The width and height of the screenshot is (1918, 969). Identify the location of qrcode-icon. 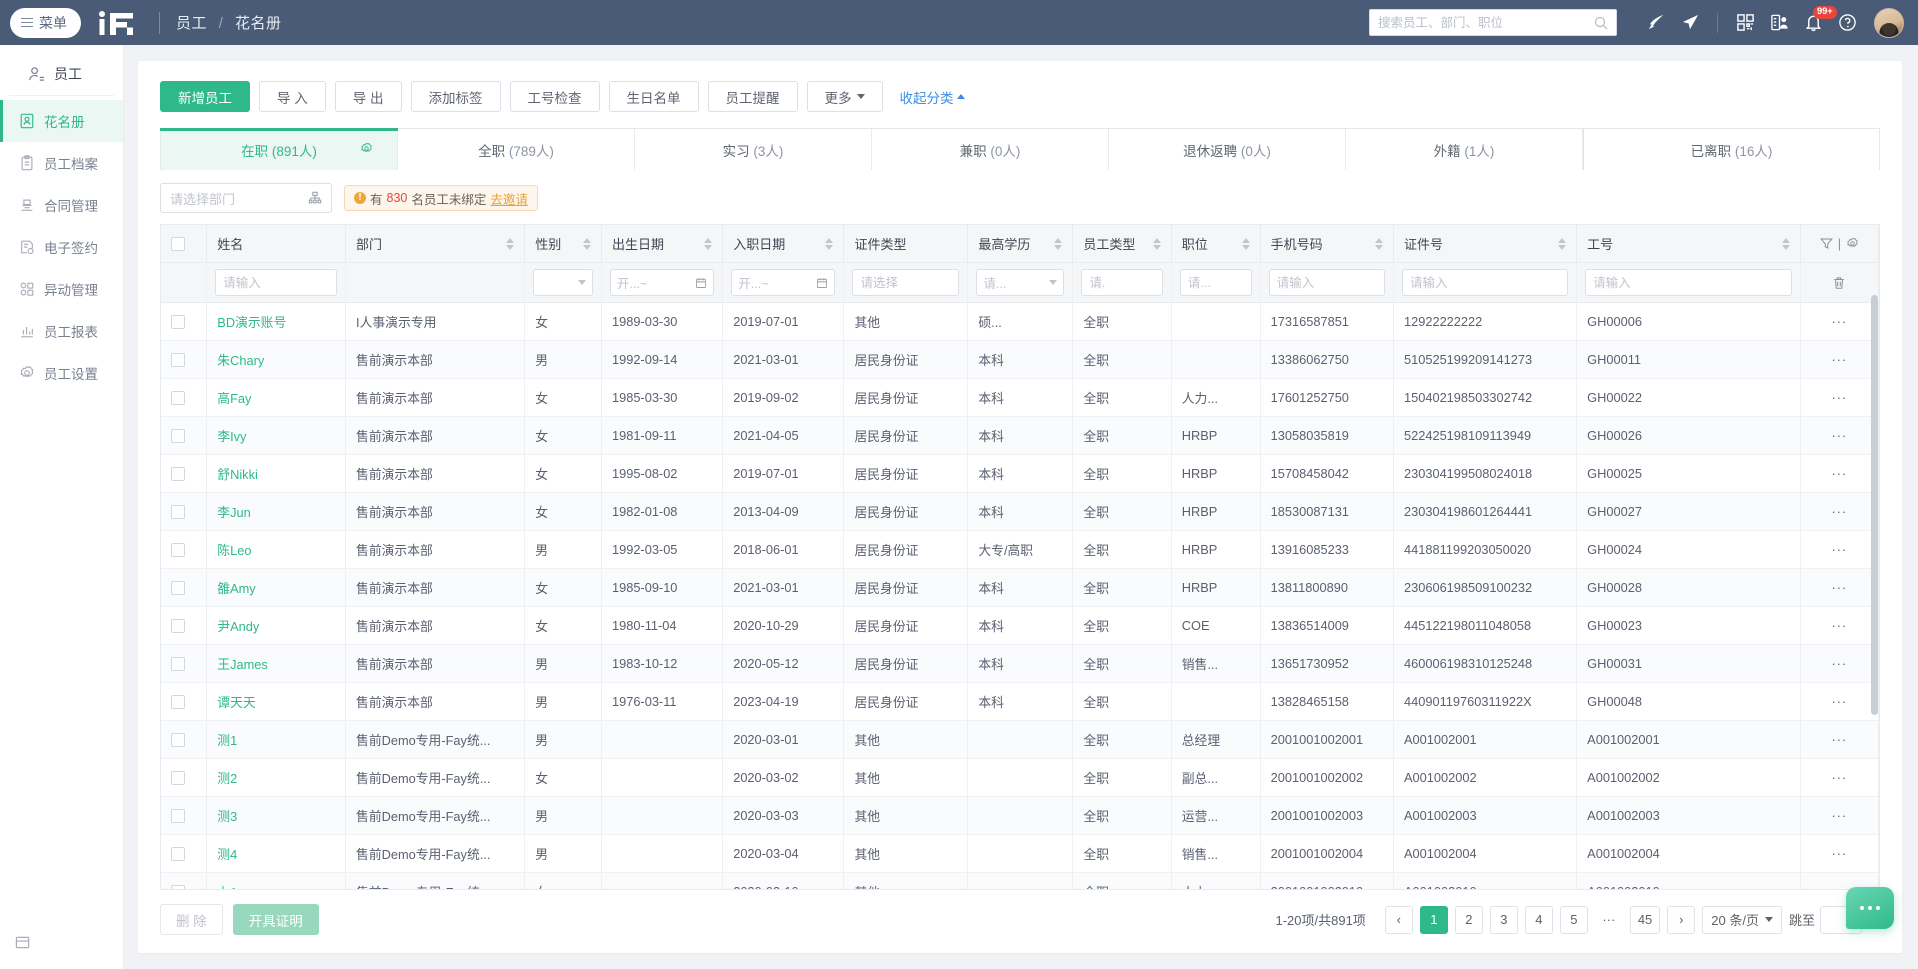
(1745, 22).